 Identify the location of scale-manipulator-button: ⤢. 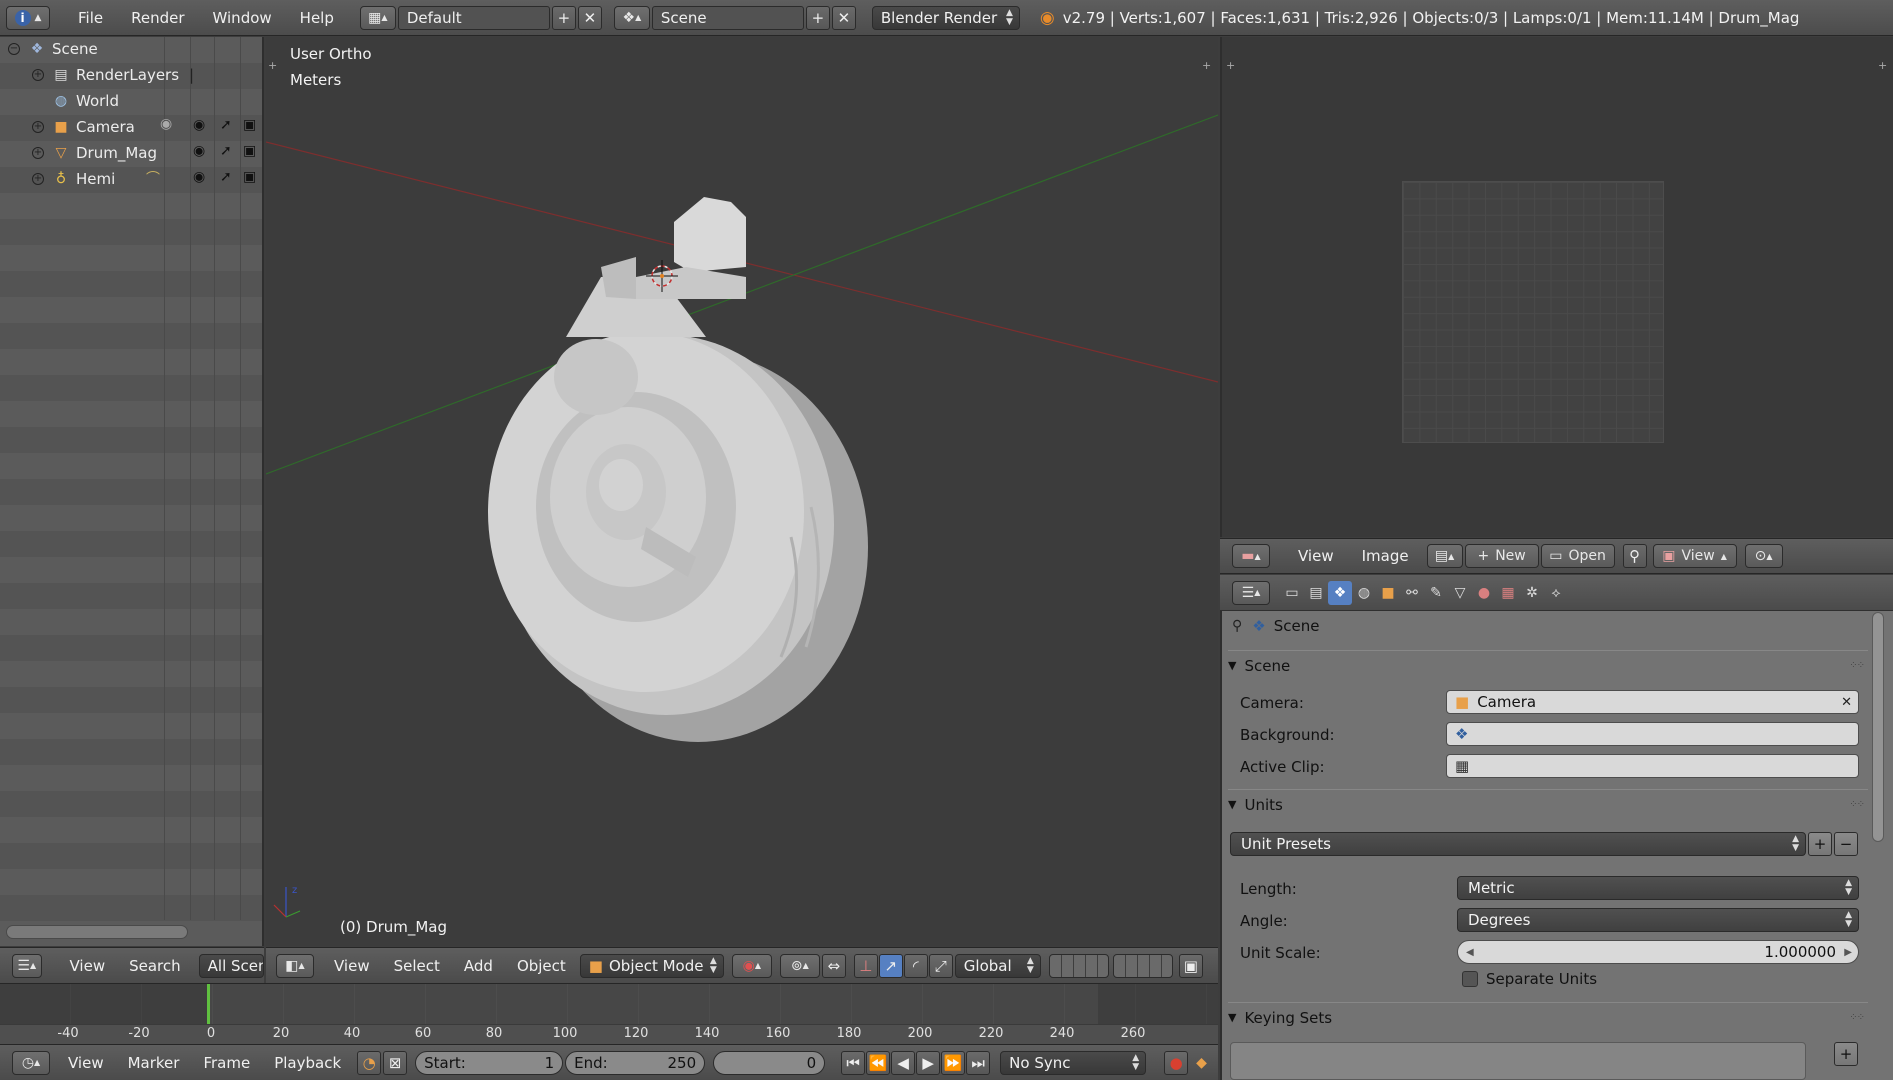
(940, 965).